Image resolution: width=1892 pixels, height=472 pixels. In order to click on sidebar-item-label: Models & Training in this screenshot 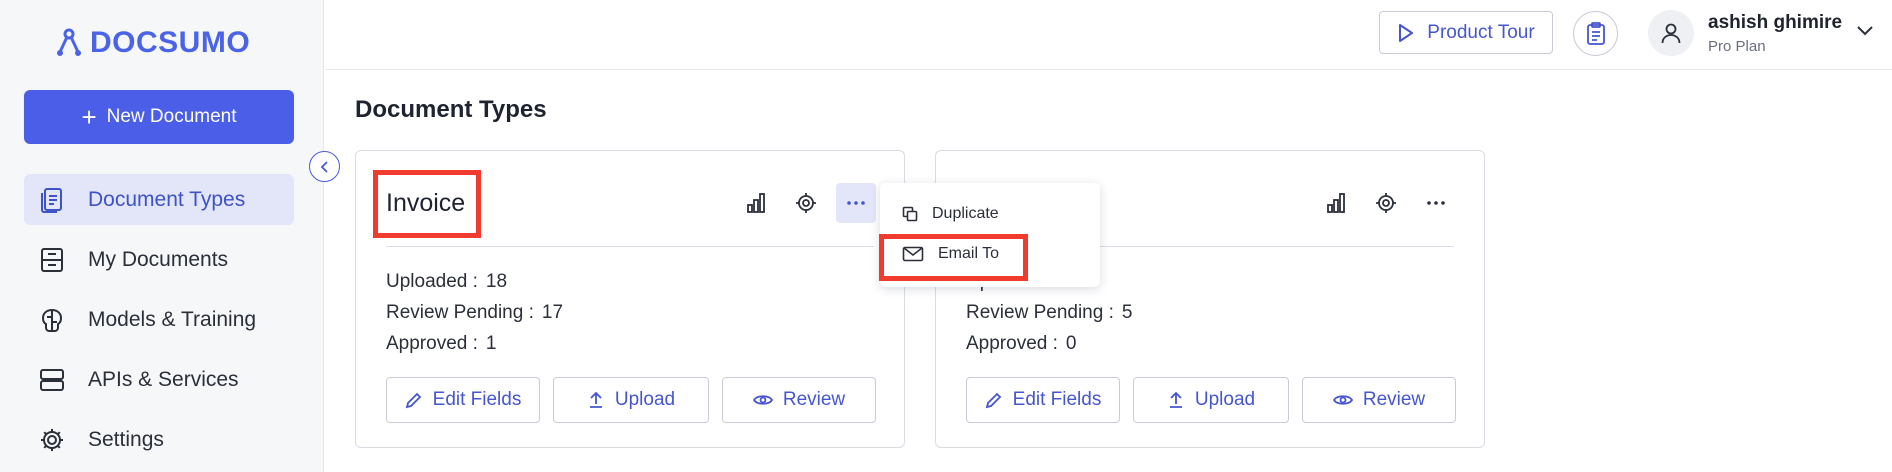, I will do `click(172, 319)`.